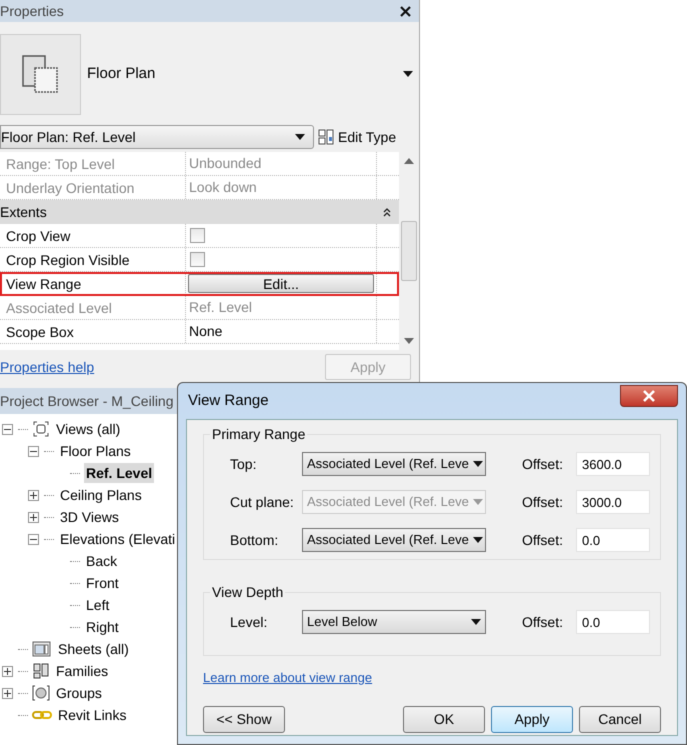 Image resolution: width=687 pixels, height=745 pixels. What do you see at coordinates (326, 137) in the screenshot?
I see `edit-type-icon` at bounding box center [326, 137].